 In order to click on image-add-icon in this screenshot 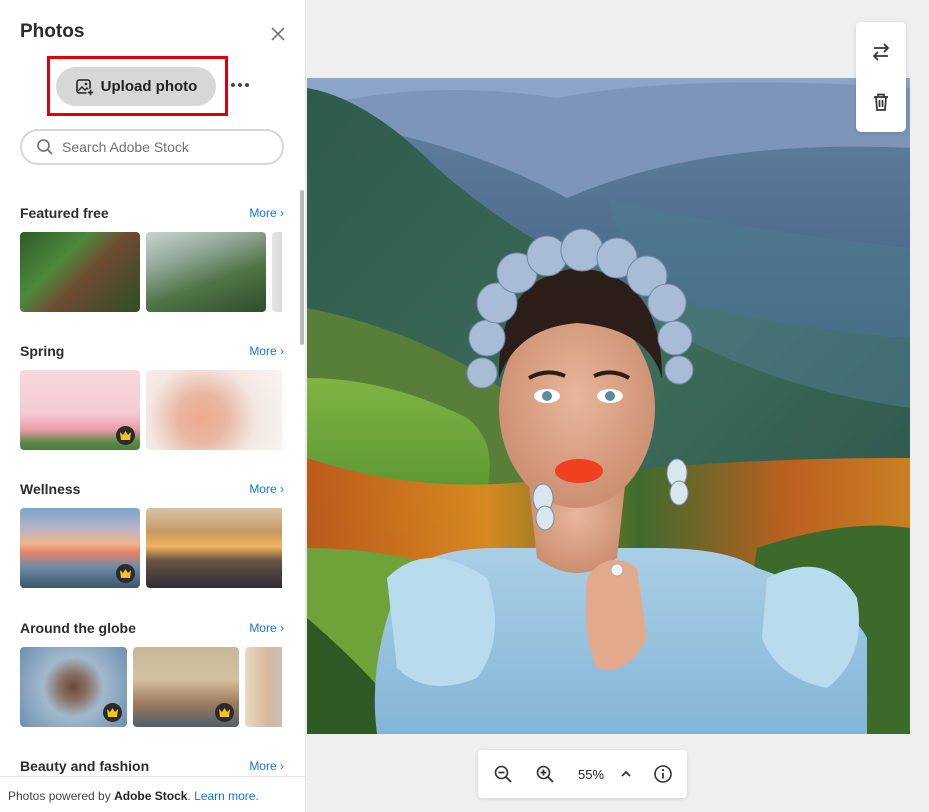, I will do `click(85, 87)`.